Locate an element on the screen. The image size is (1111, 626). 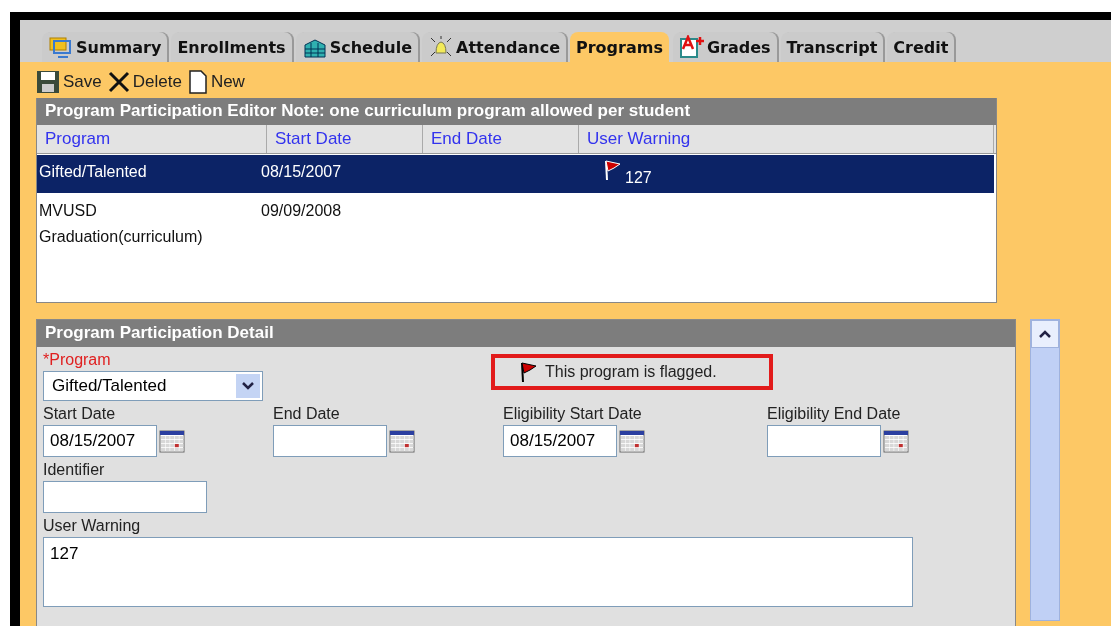
tab: Grades is located at coordinates (724, 47).